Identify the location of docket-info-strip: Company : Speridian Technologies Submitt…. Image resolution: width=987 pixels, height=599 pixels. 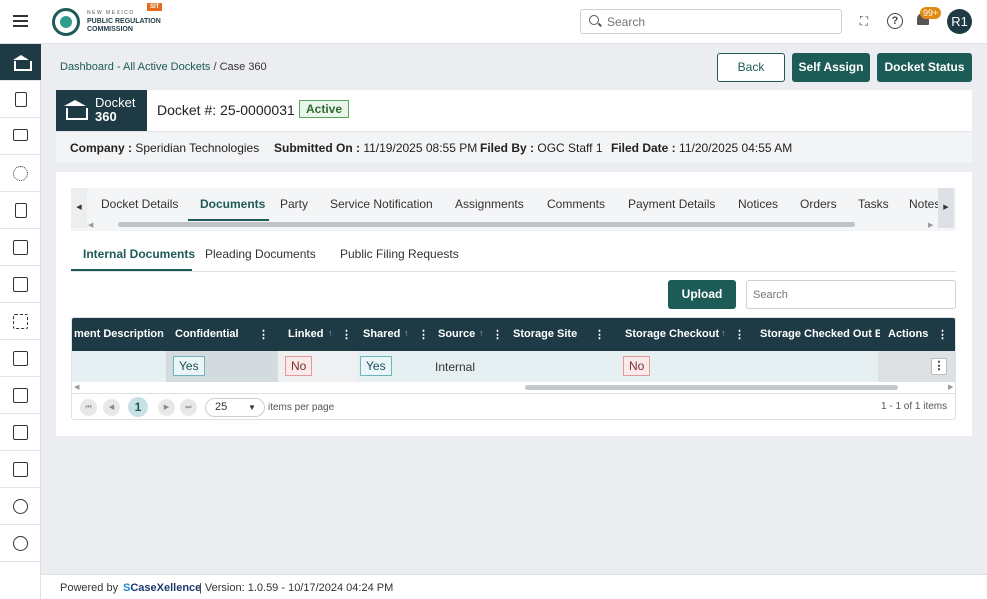
(514, 146).